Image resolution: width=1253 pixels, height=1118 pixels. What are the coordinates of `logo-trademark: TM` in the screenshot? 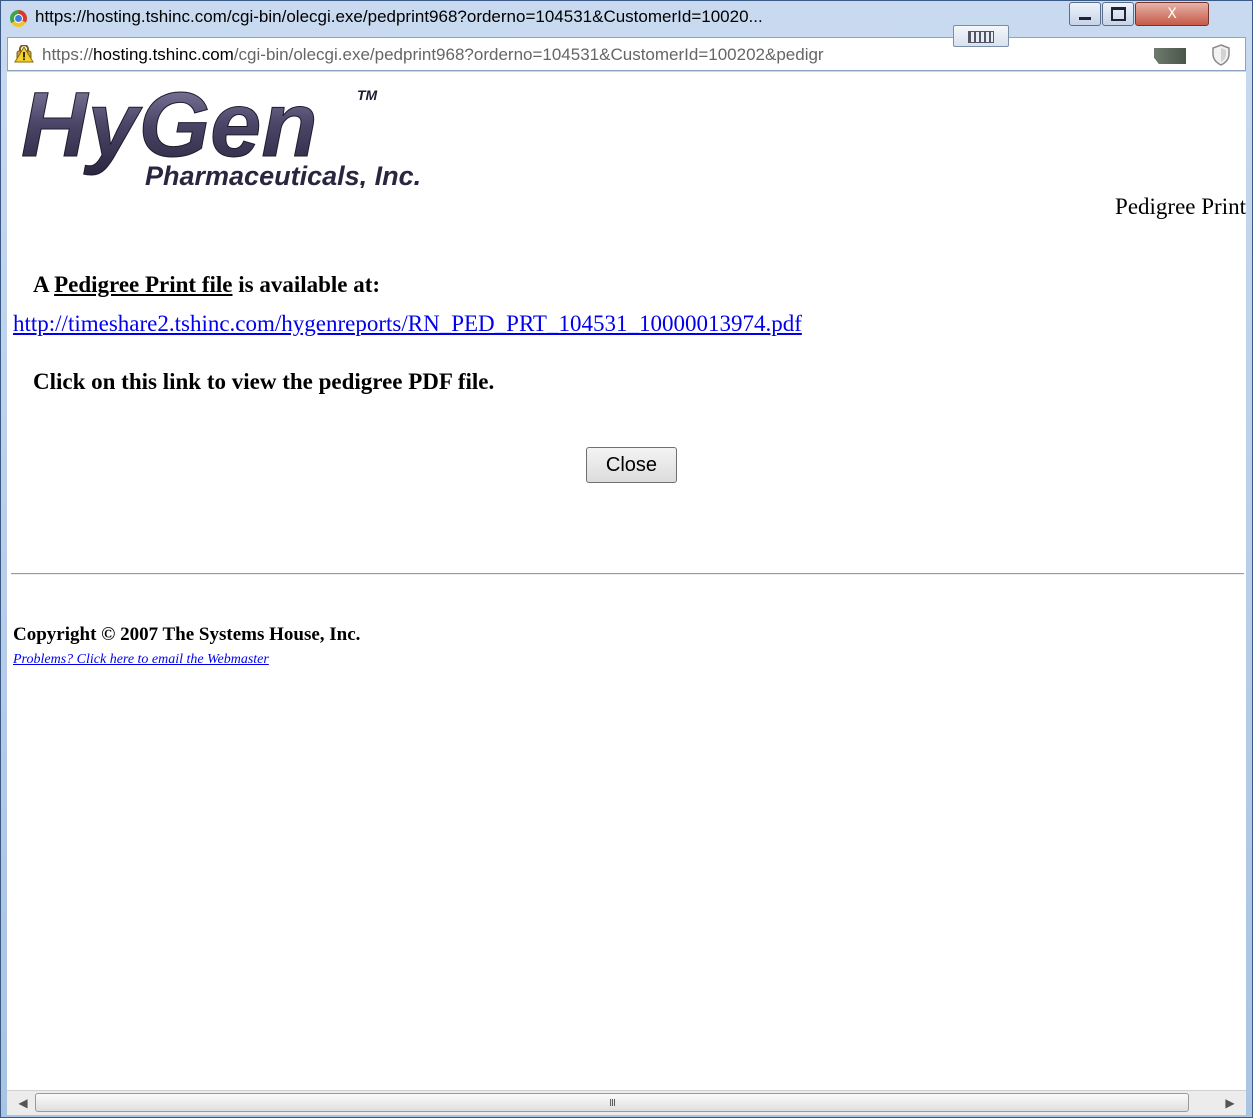 It's located at (367, 95).